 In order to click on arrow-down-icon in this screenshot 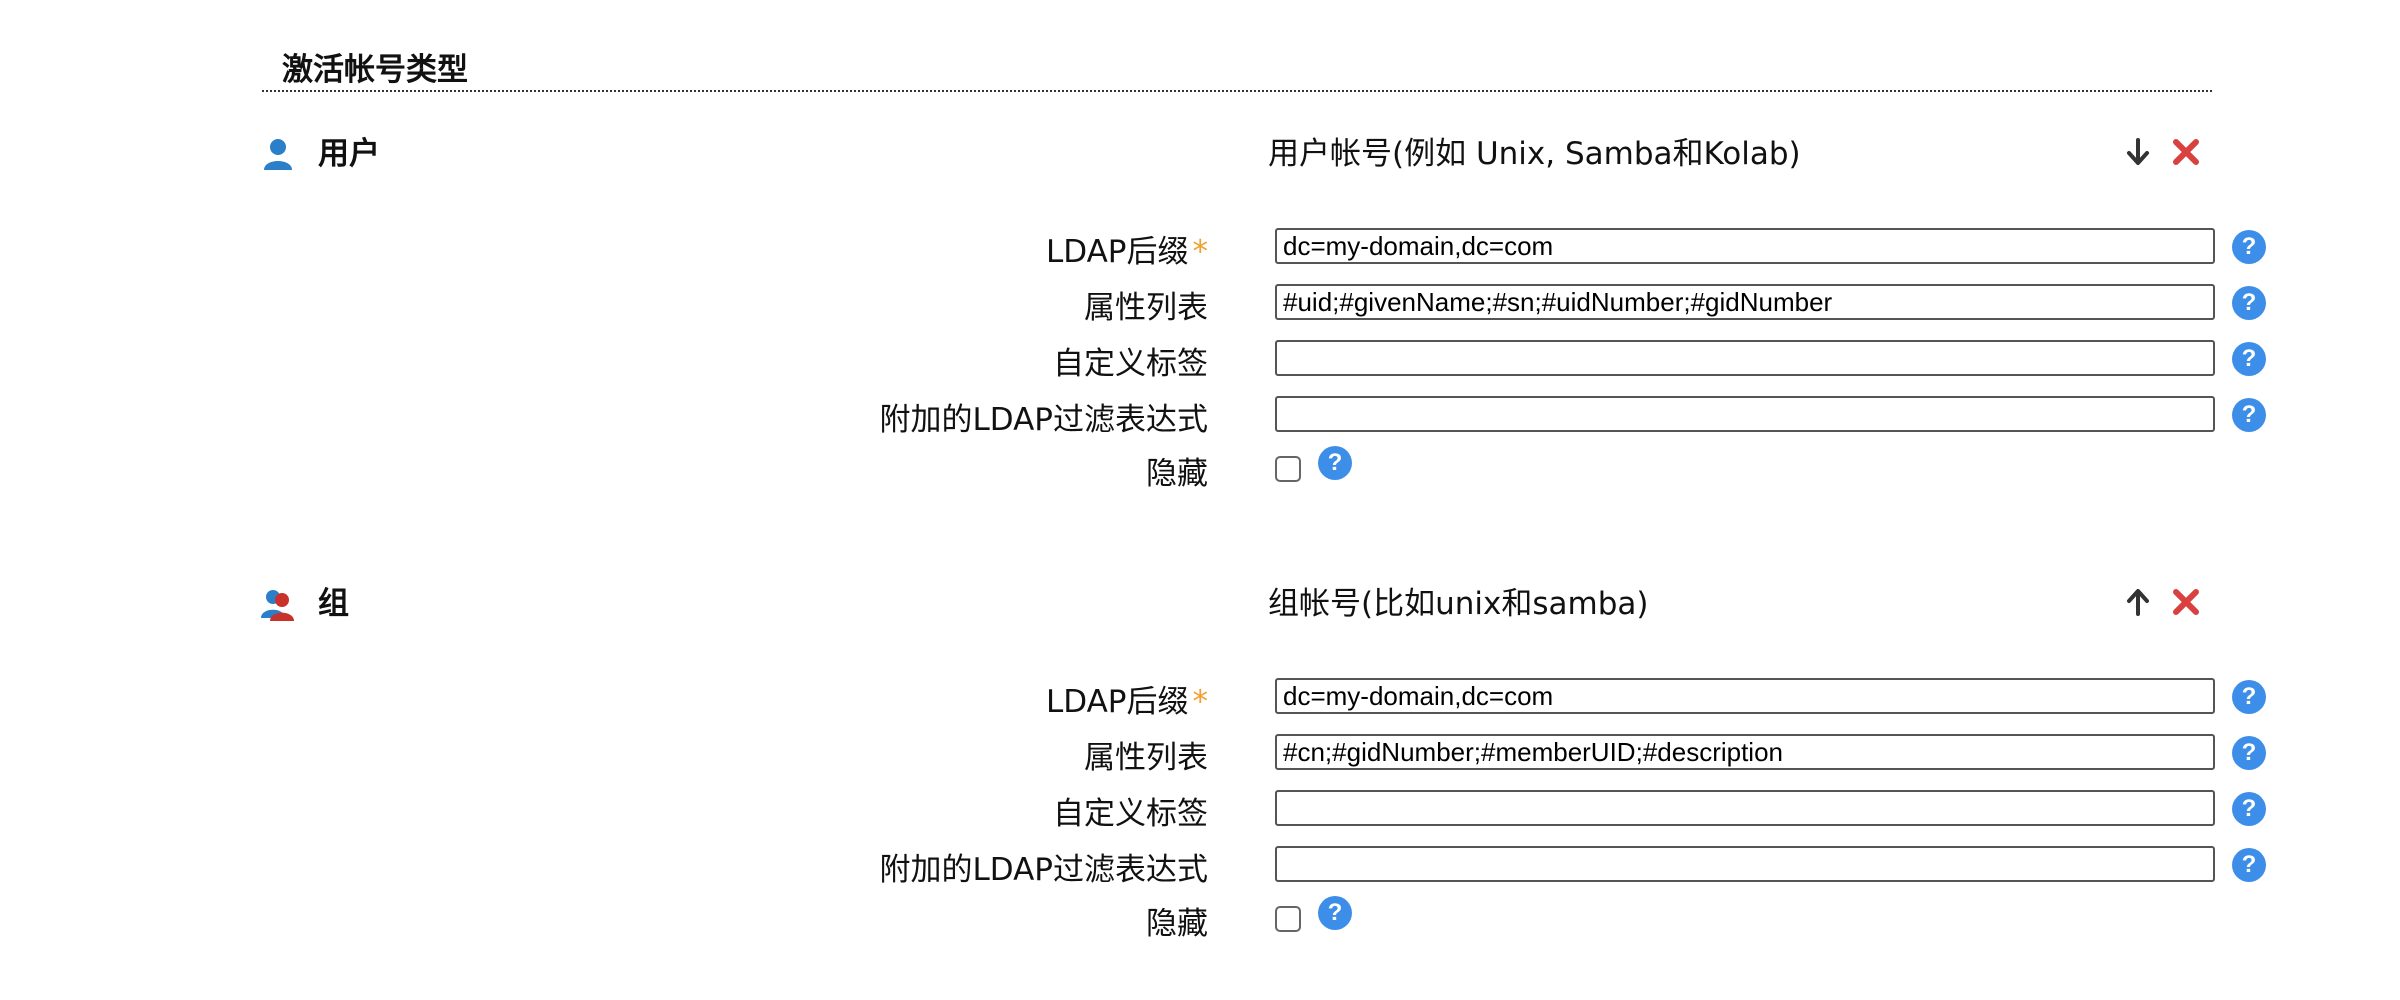, I will do `click(2138, 151)`.